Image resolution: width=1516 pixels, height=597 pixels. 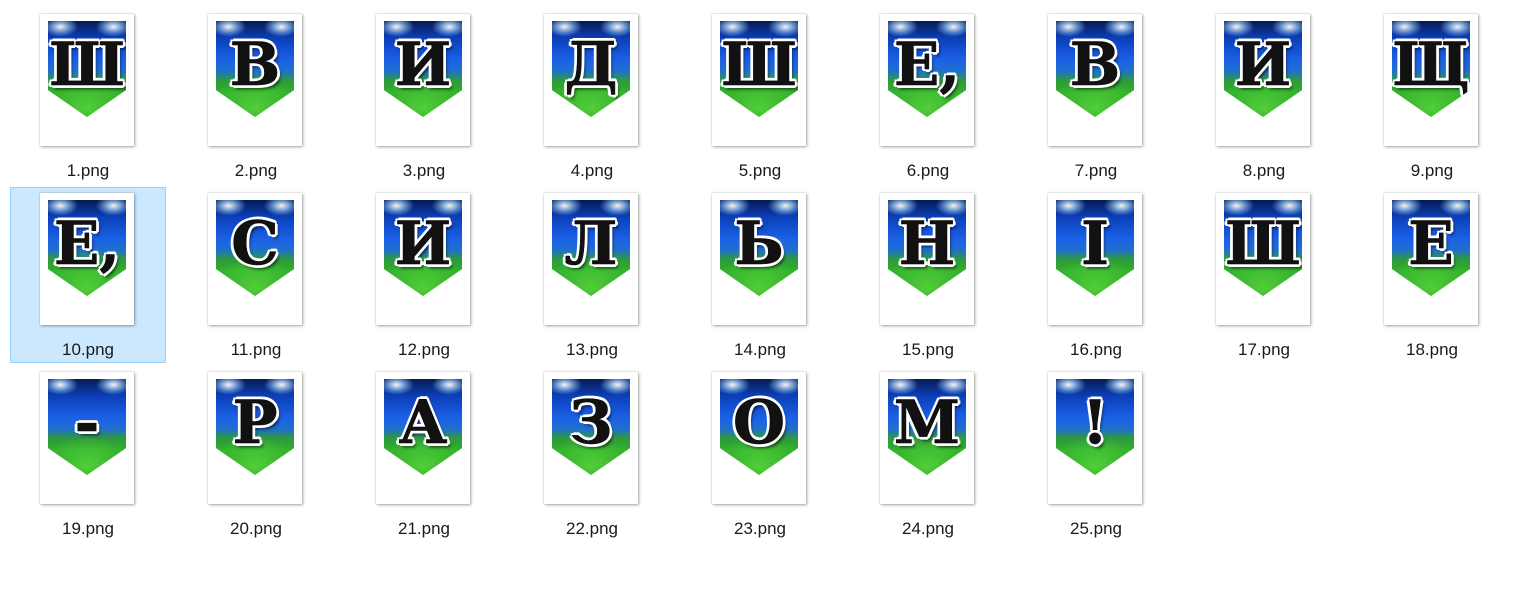 I want to click on pennant-flag-image: М, so click(x=927, y=427).